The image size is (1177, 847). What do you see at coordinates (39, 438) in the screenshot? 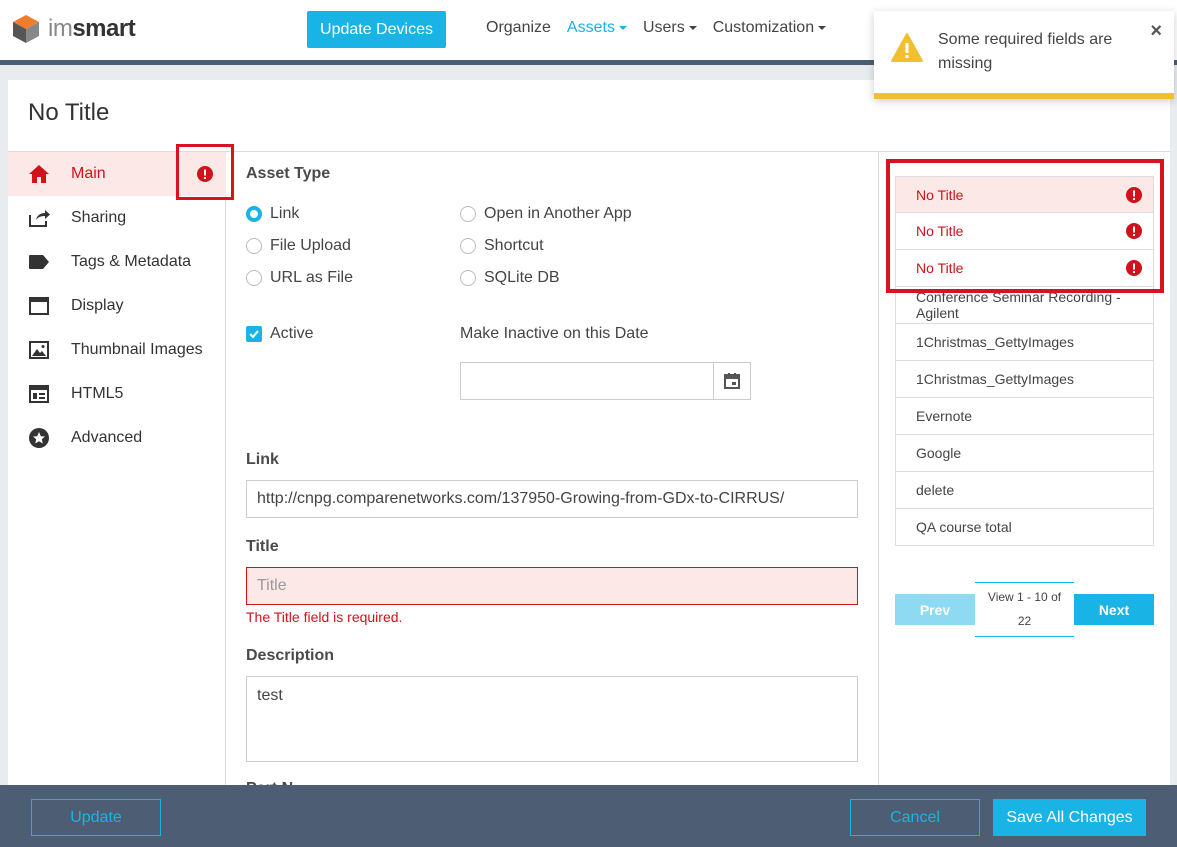
I see `star-icon` at bounding box center [39, 438].